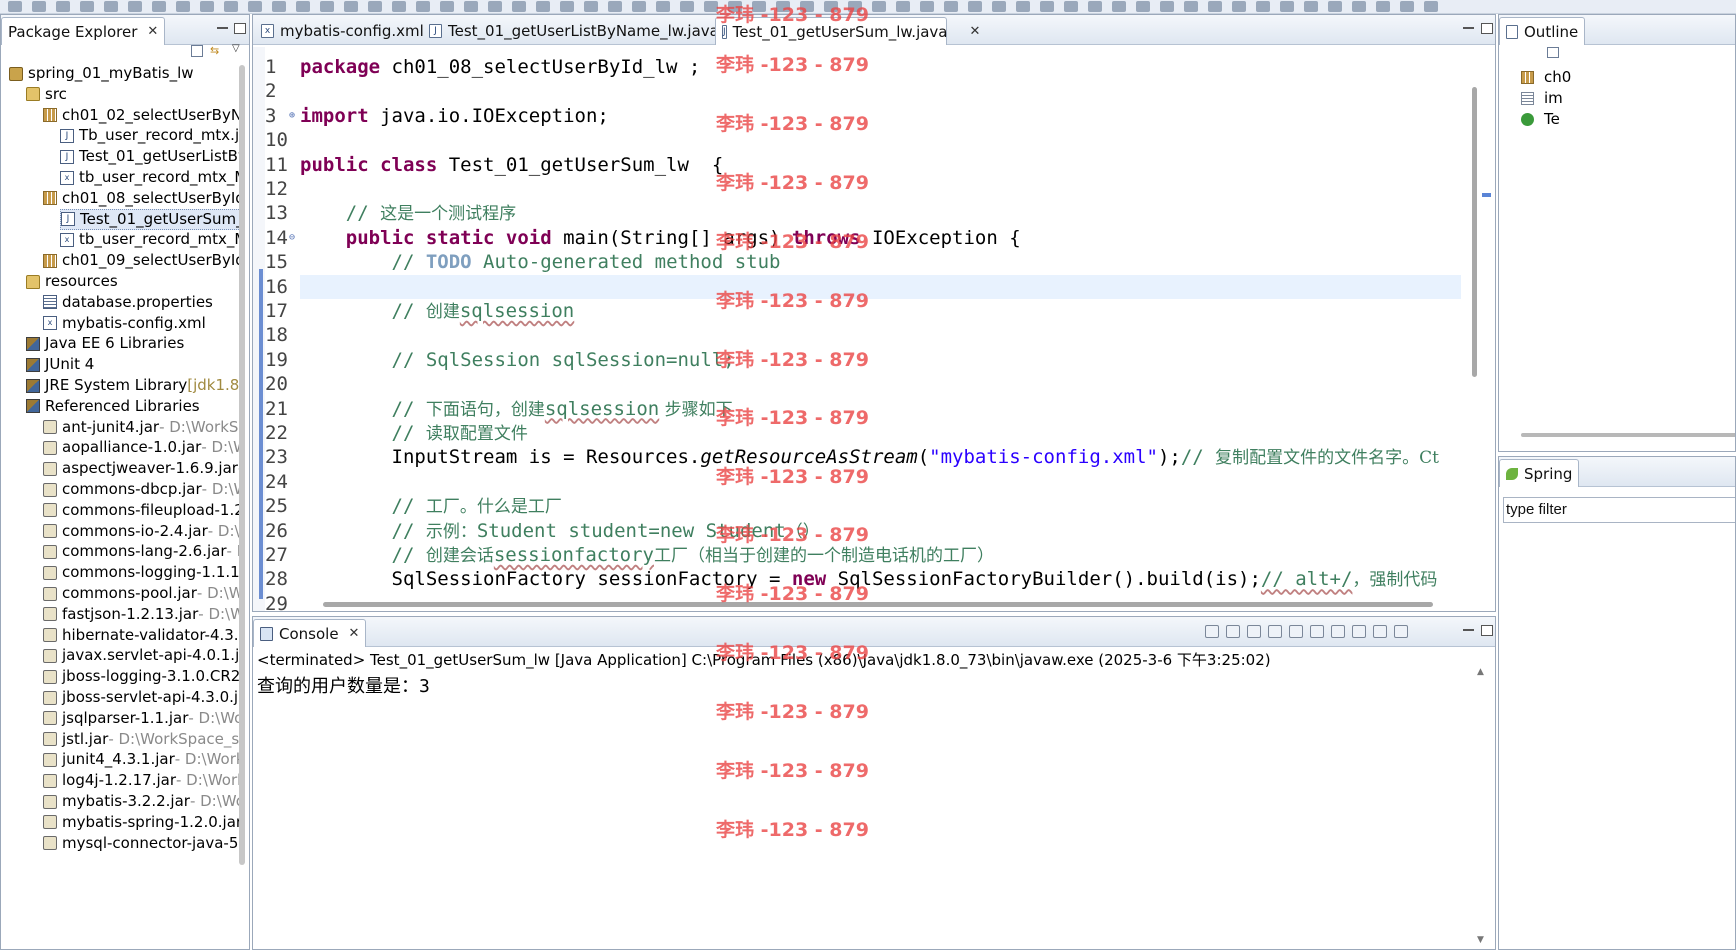 This screenshot has height=950, width=1736. Describe the element at coordinates (343, 687) in the screenshot. I see `console-output: 查询的用户数量是：3` at that location.